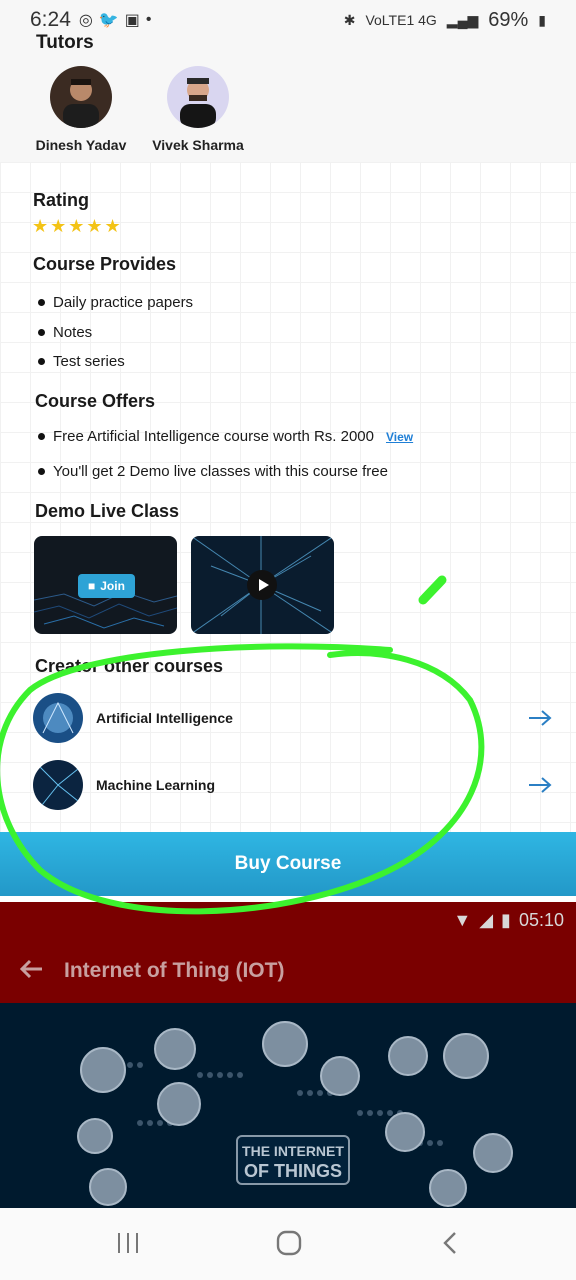  Describe the element at coordinates (105, 264) in the screenshot. I see `course-provides-title: Course Provides` at that location.